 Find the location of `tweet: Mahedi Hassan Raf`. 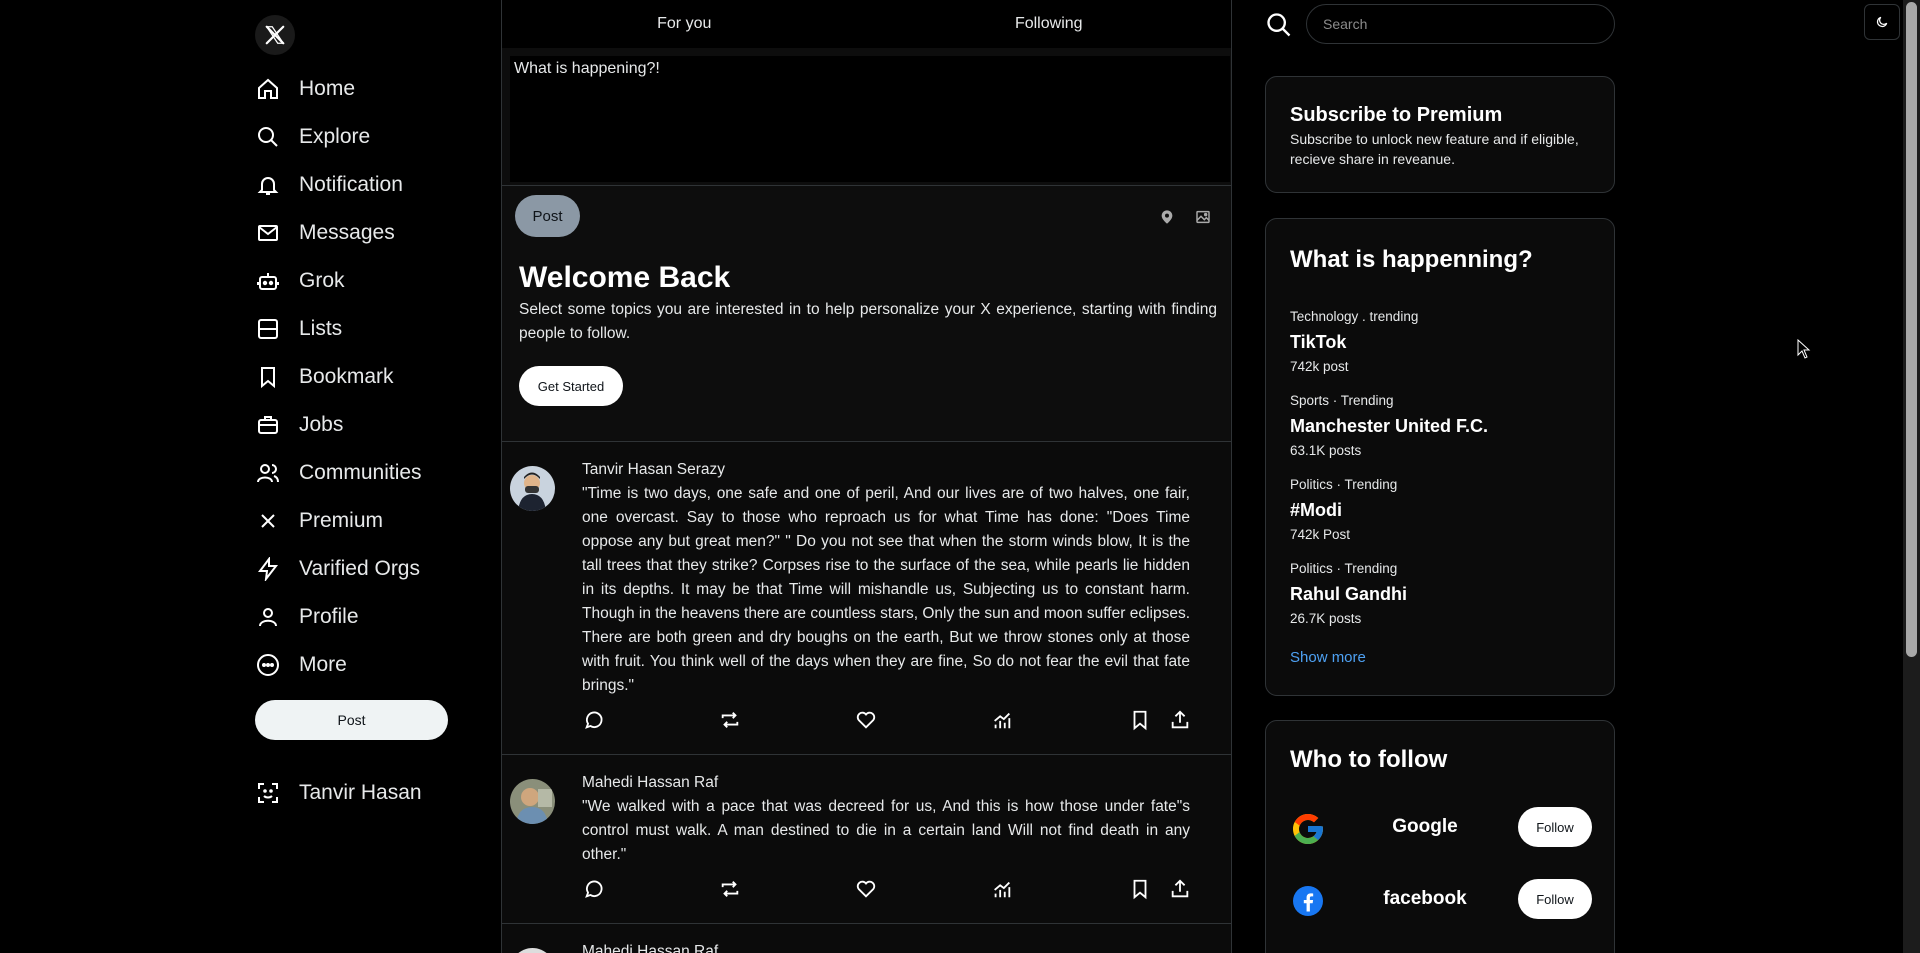

tweet: Mahedi Hassan Raf is located at coordinates (866, 938).